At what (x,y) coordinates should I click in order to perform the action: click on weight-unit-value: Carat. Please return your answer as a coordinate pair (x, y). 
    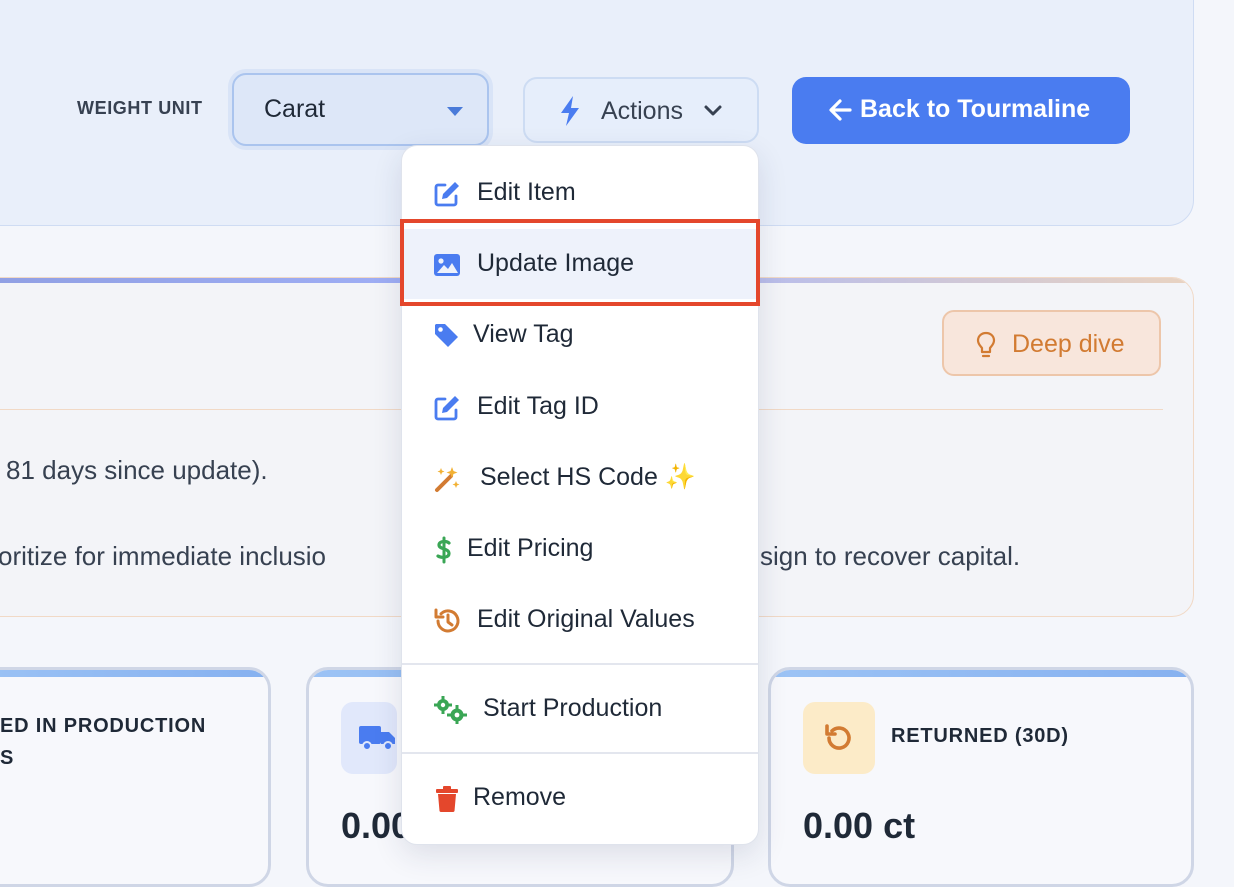
    Looking at the image, I should click on (295, 109).